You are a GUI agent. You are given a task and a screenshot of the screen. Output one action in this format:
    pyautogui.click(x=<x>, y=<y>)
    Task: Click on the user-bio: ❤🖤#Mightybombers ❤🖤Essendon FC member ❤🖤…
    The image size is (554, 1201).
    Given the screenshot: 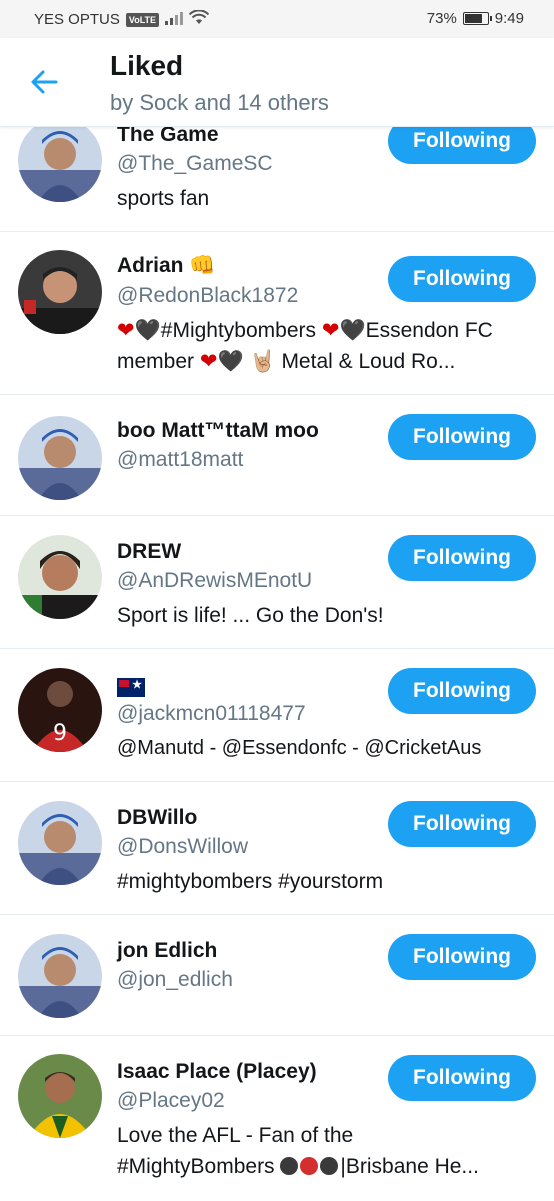 What is the action you would take?
    pyautogui.click(x=305, y=346)
    